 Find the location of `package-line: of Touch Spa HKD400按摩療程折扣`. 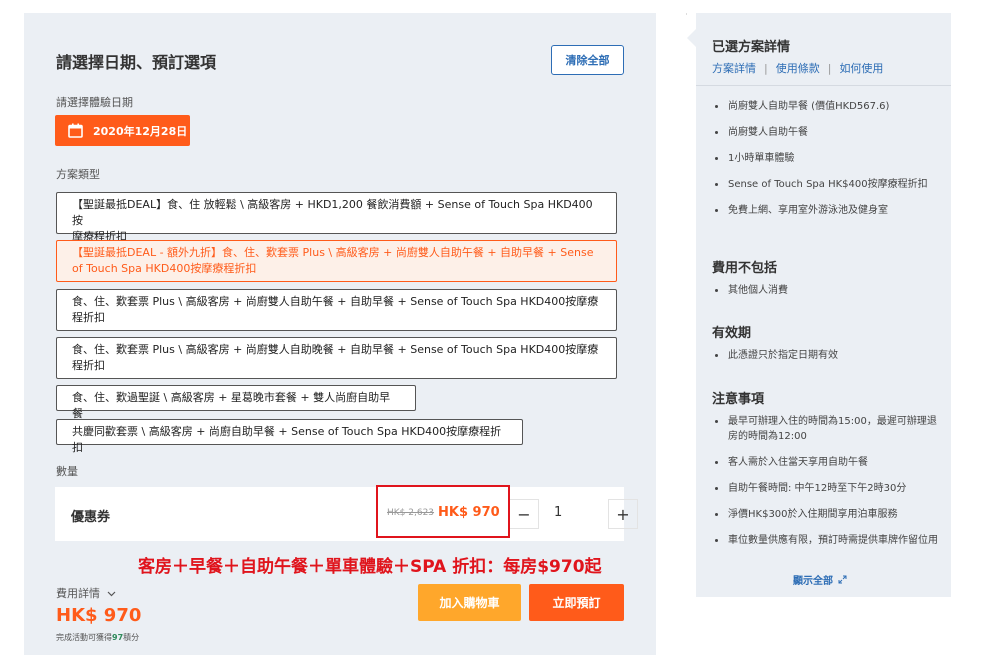

package-line: of Touch Spa HKD400按摩療程折扣 is located at coordinates (164, 268).